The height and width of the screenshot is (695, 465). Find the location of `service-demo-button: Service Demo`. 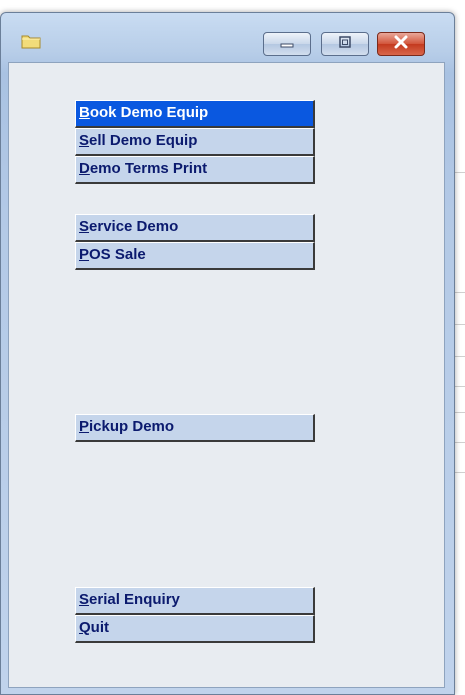

service-demo-button: Service Demo is located at coordinates (195, 228).